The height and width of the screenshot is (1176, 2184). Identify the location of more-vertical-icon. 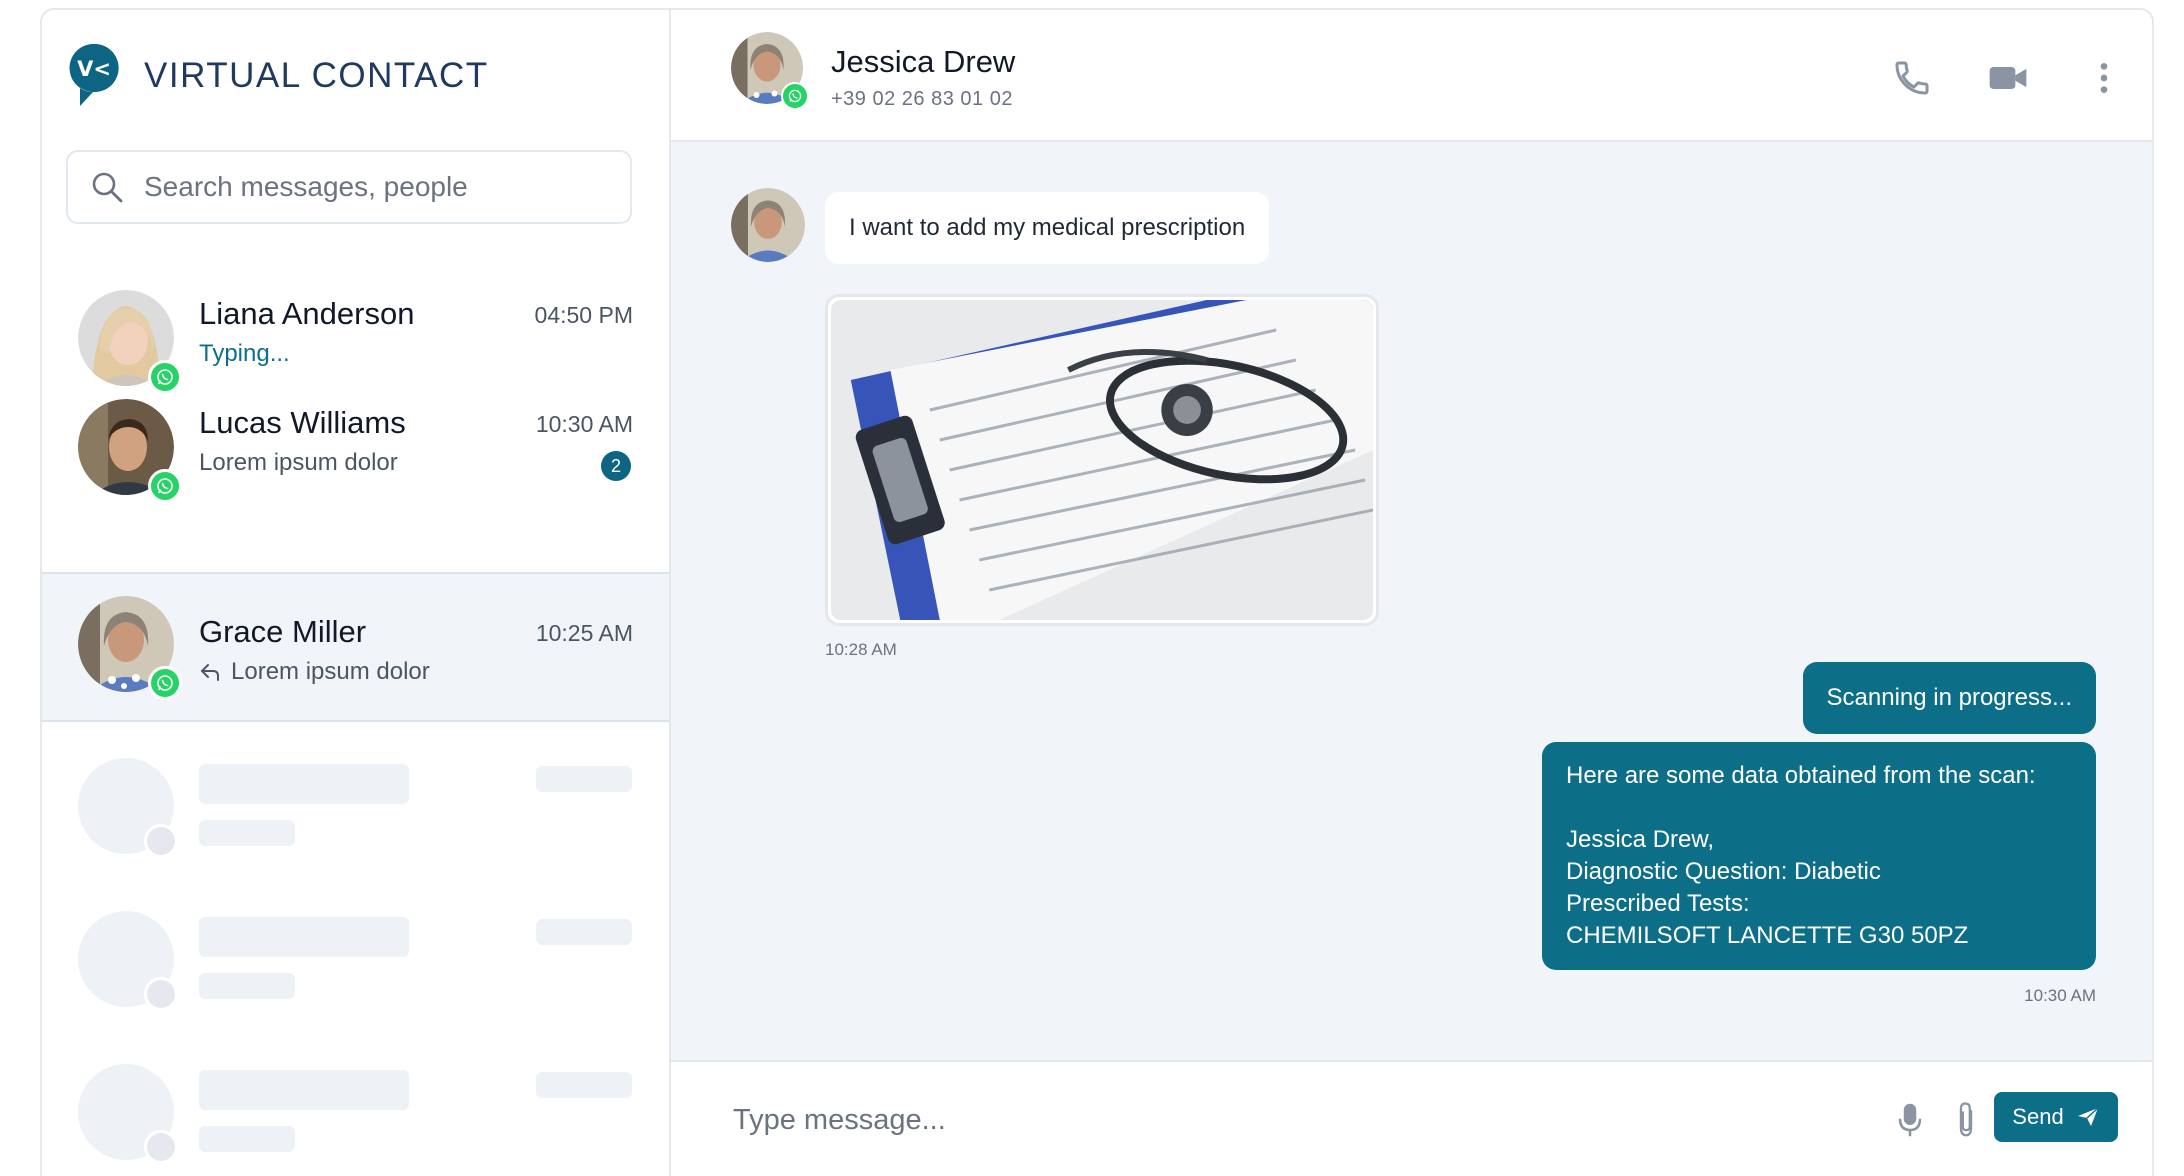
(2104, 78).